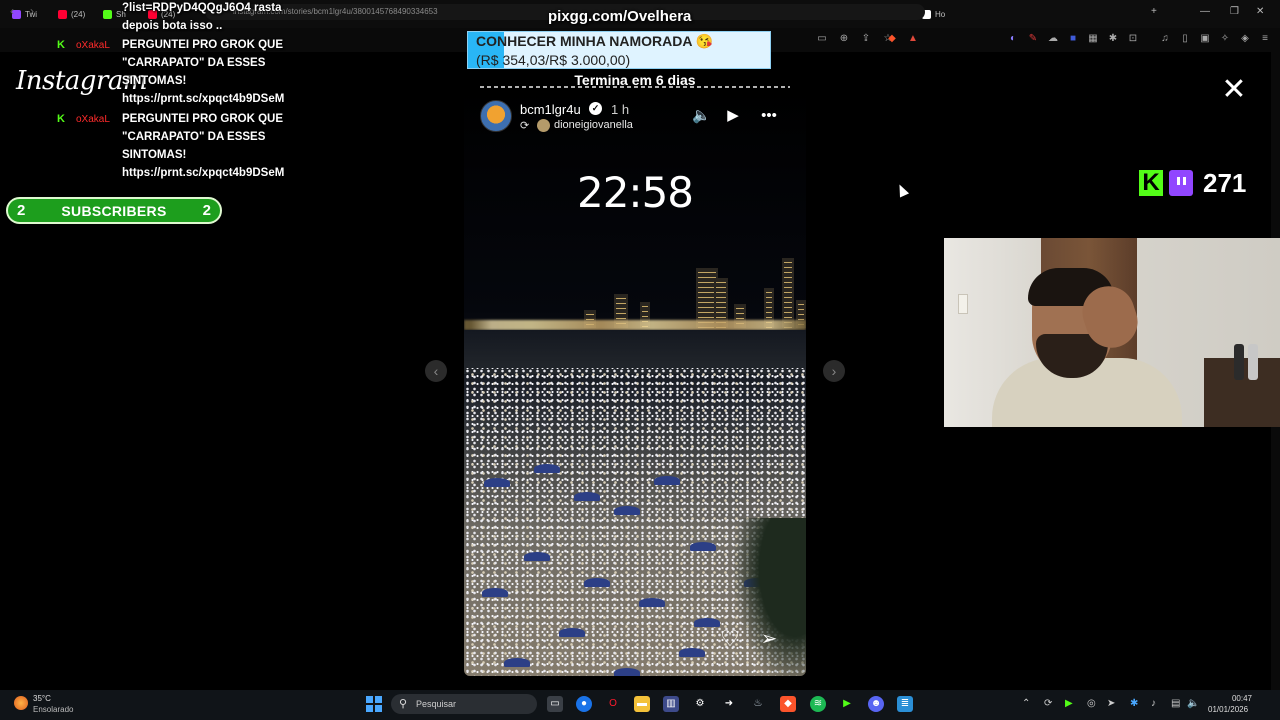 This screenshot has height=720, width=1280. I want to click on chat-message-line: ?list=RDPyD4QQgJ6O4 rasta, so click(202, 8).